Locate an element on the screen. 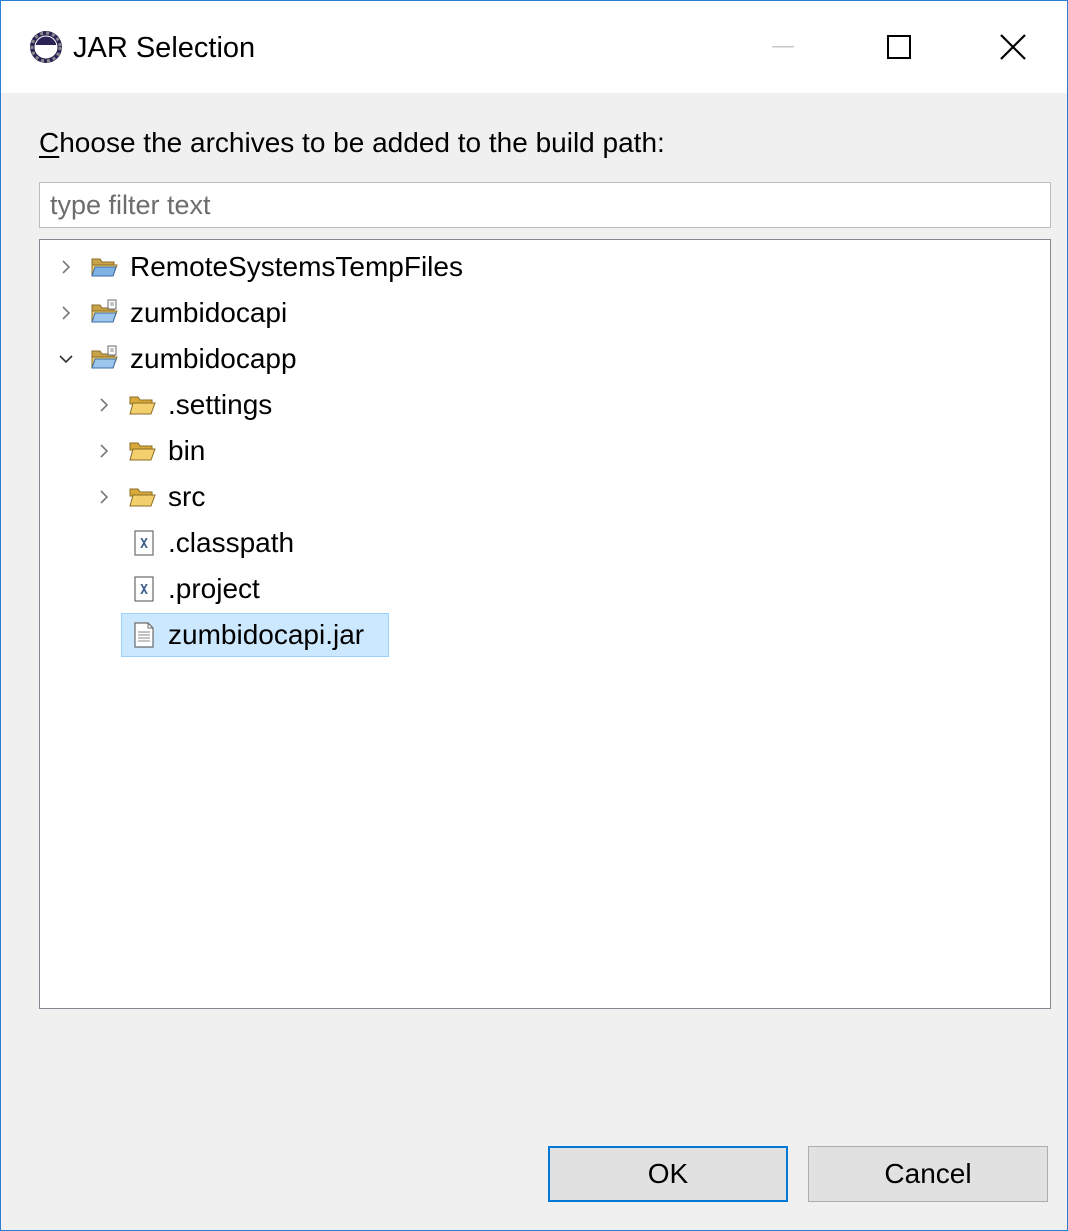 The height and width of the screenshot is (1231, 1068). tree-item-label: .project is located at coordinates (214, 588).